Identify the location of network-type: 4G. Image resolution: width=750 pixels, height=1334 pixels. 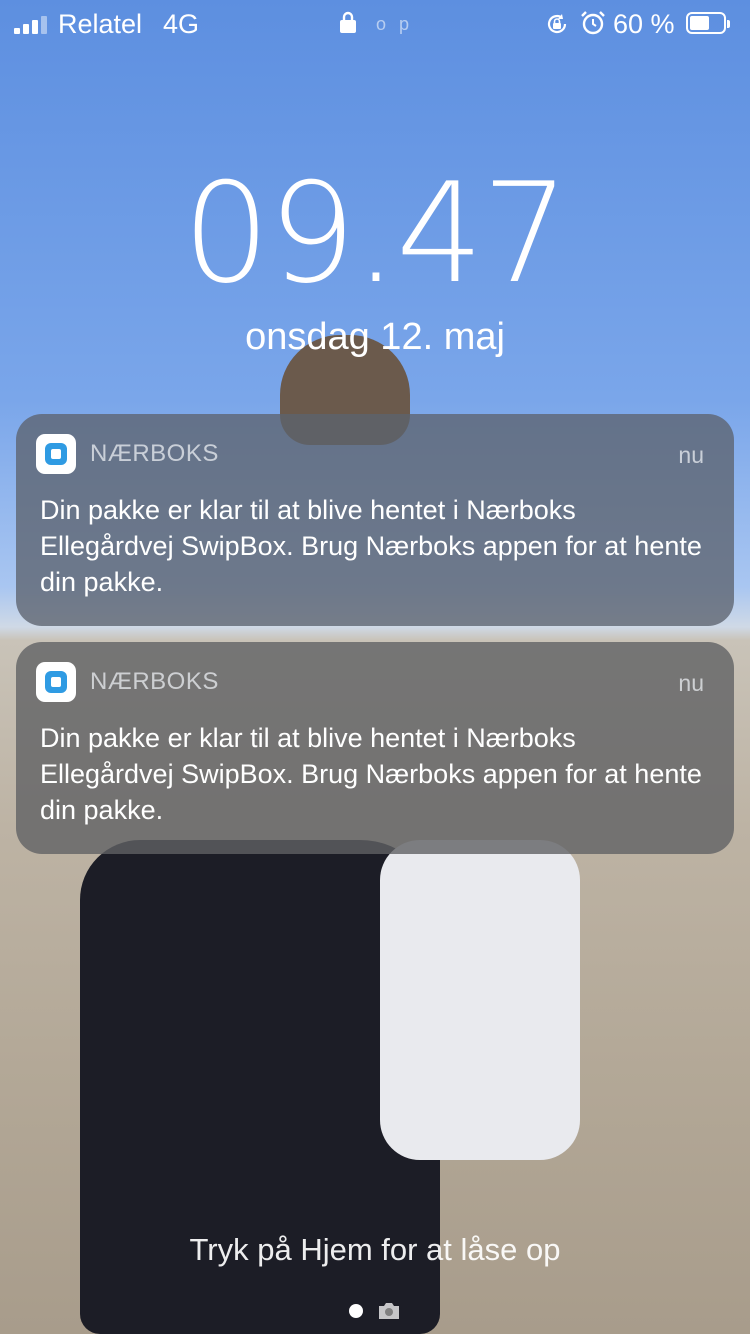
(181, 24).